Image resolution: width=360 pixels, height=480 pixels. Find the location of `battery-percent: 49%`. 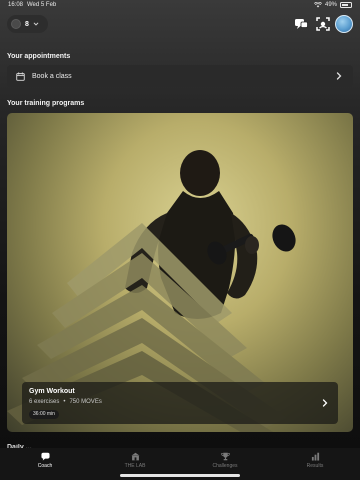

battery-percent: 49% is located at coordinates (330, 5).